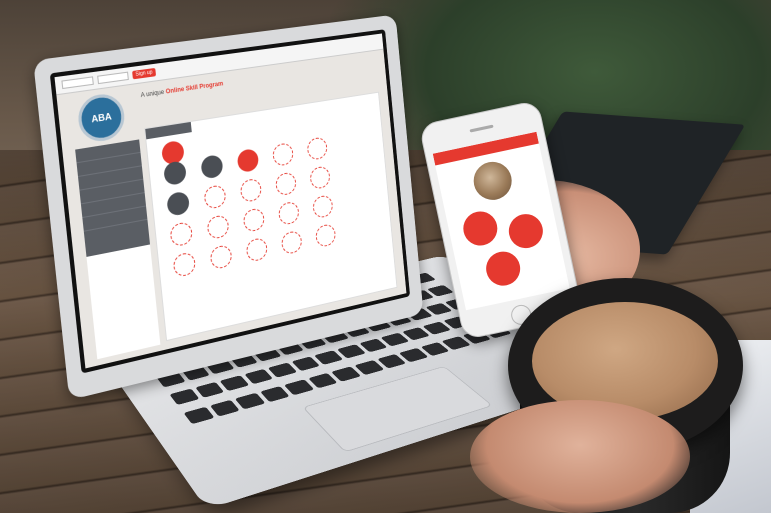 The height and width of the screenshot is (513, 771). I want to click on site-headline: A unique Online Skill Program, so click(182, 90).